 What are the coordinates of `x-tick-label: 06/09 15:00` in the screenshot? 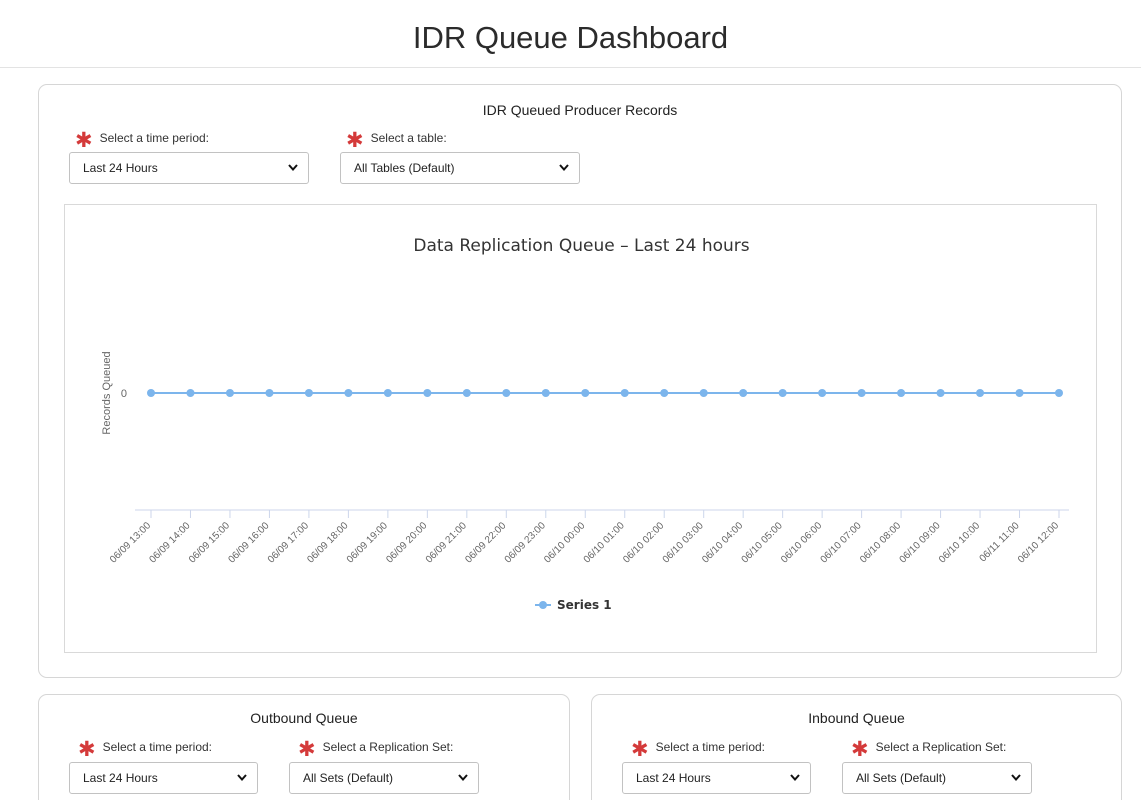 It's located at (209, 542).